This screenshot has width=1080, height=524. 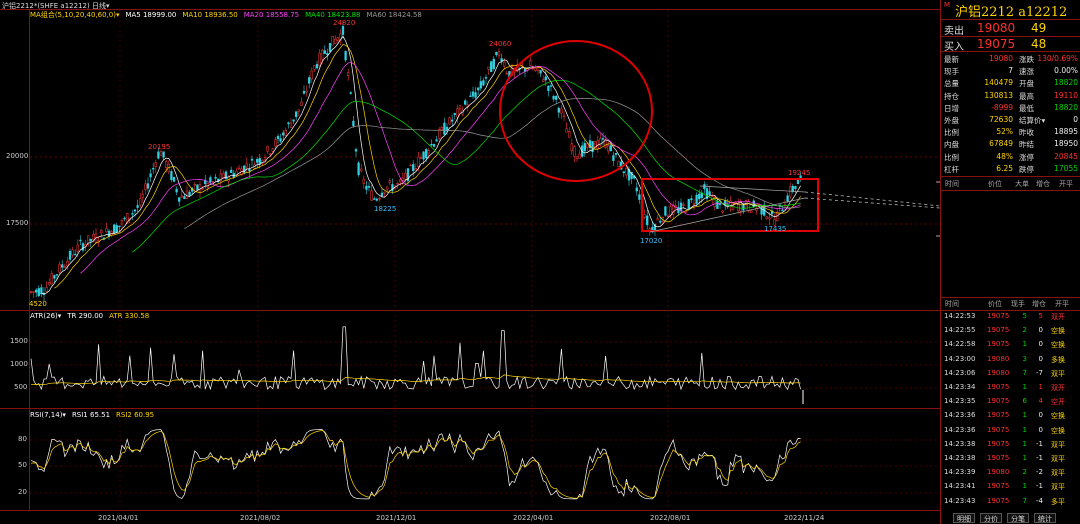 I want to click on atr-axis-label-1000: 1000, so click(x=19, y=364).